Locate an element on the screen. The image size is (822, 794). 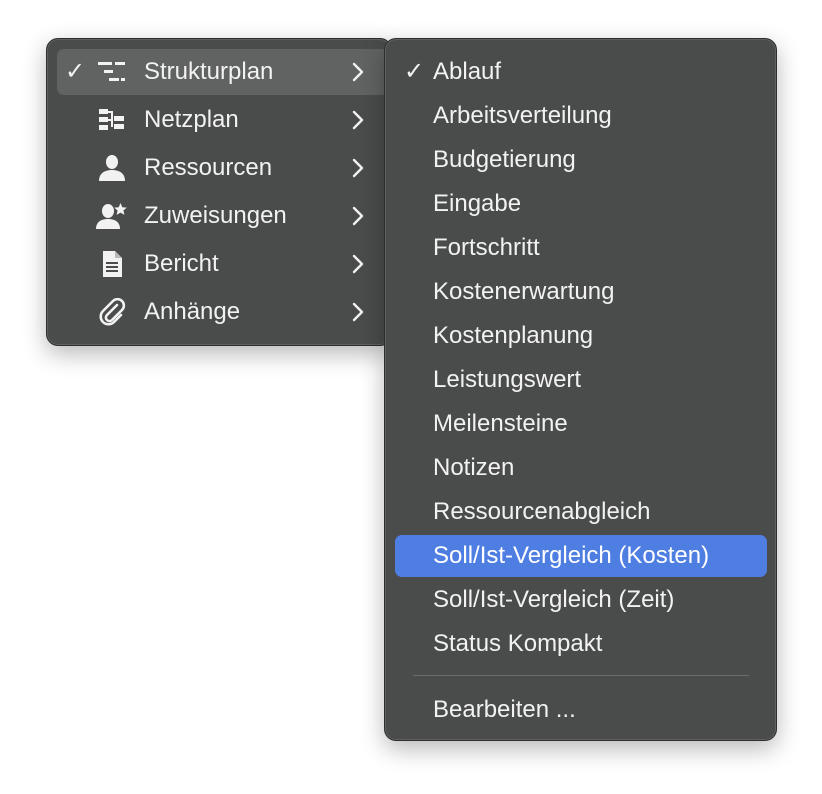
menu-item-netzplan: Netzplan is located at coordinates (220, 120).